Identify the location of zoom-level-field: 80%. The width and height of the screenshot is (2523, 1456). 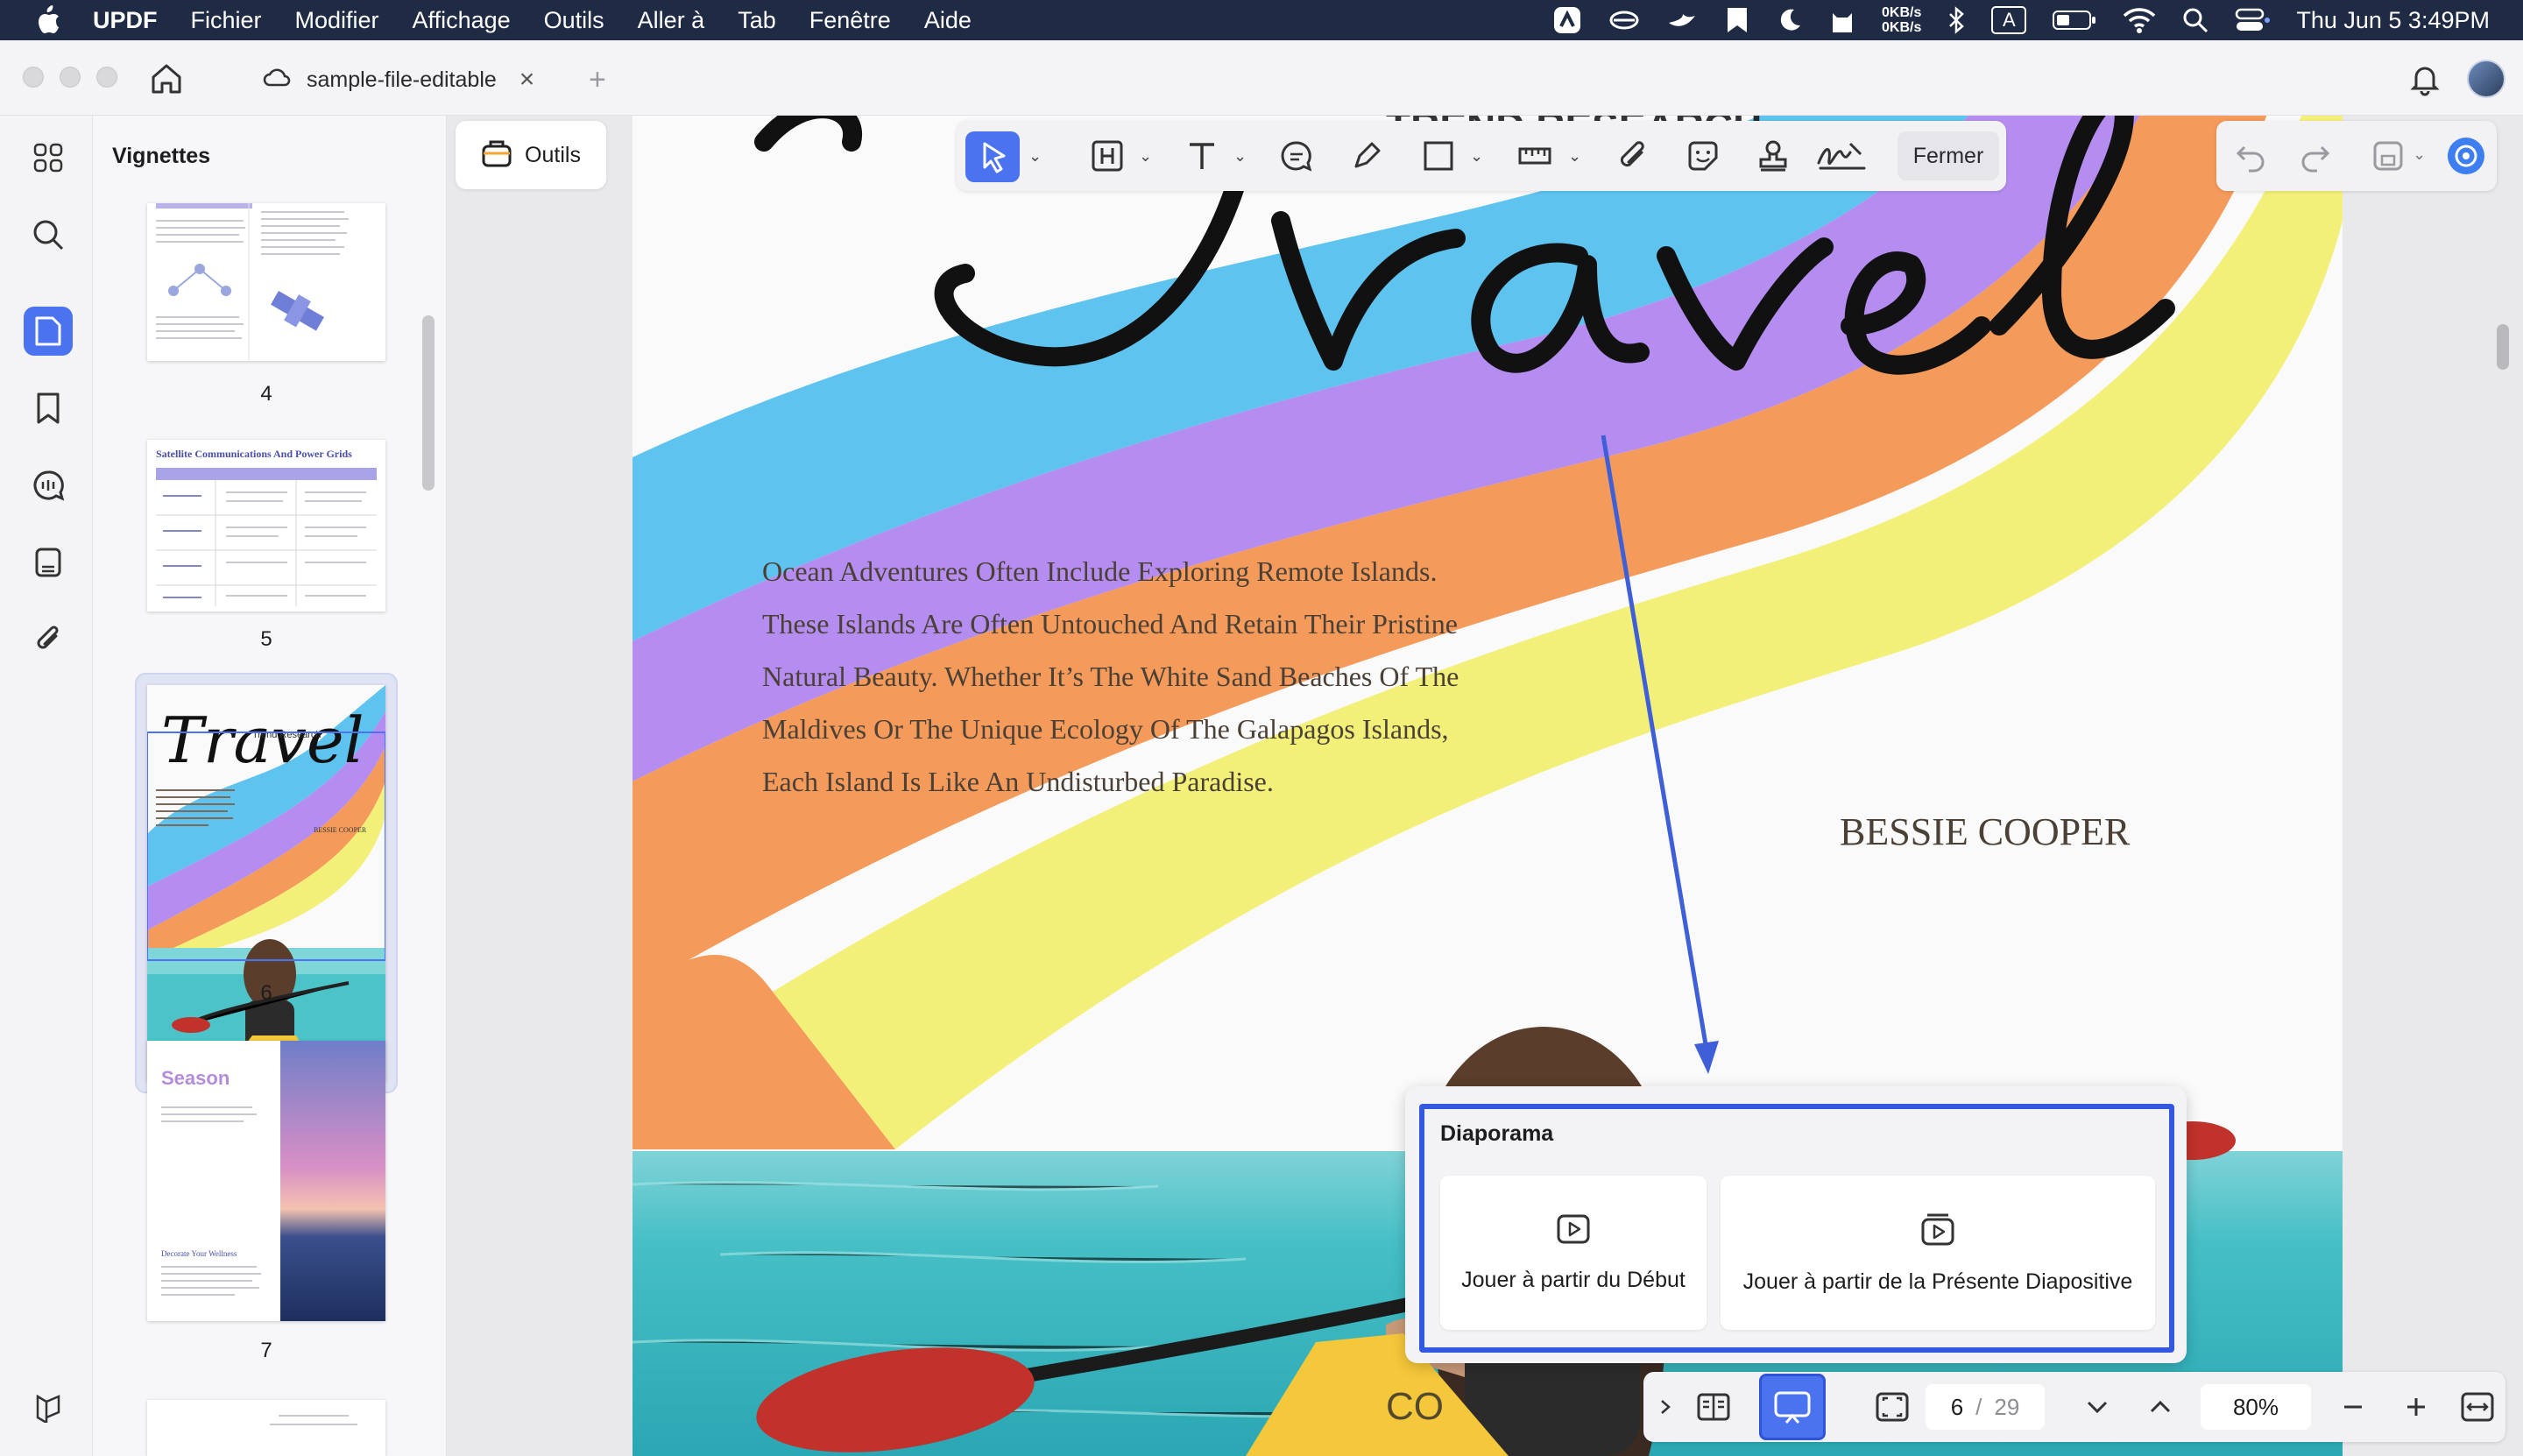
(2256, 1407).